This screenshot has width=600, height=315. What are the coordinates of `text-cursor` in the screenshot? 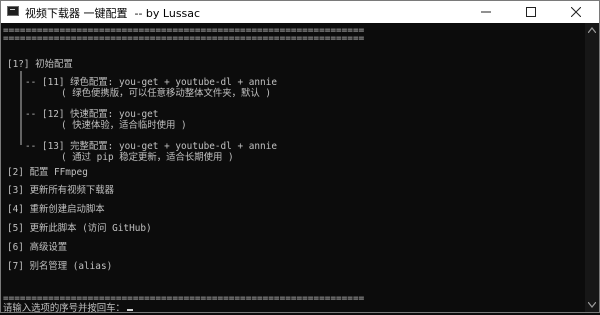 It's located at (129, 310).